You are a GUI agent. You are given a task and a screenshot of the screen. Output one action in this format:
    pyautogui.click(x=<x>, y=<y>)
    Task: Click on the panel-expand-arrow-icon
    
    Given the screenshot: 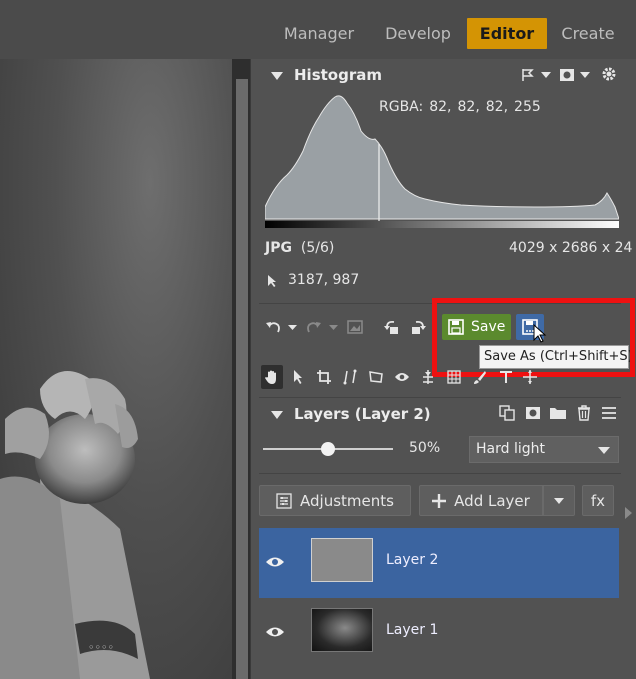 What is the action you would take?
    pyautogui.click(x=628, y=513)
    